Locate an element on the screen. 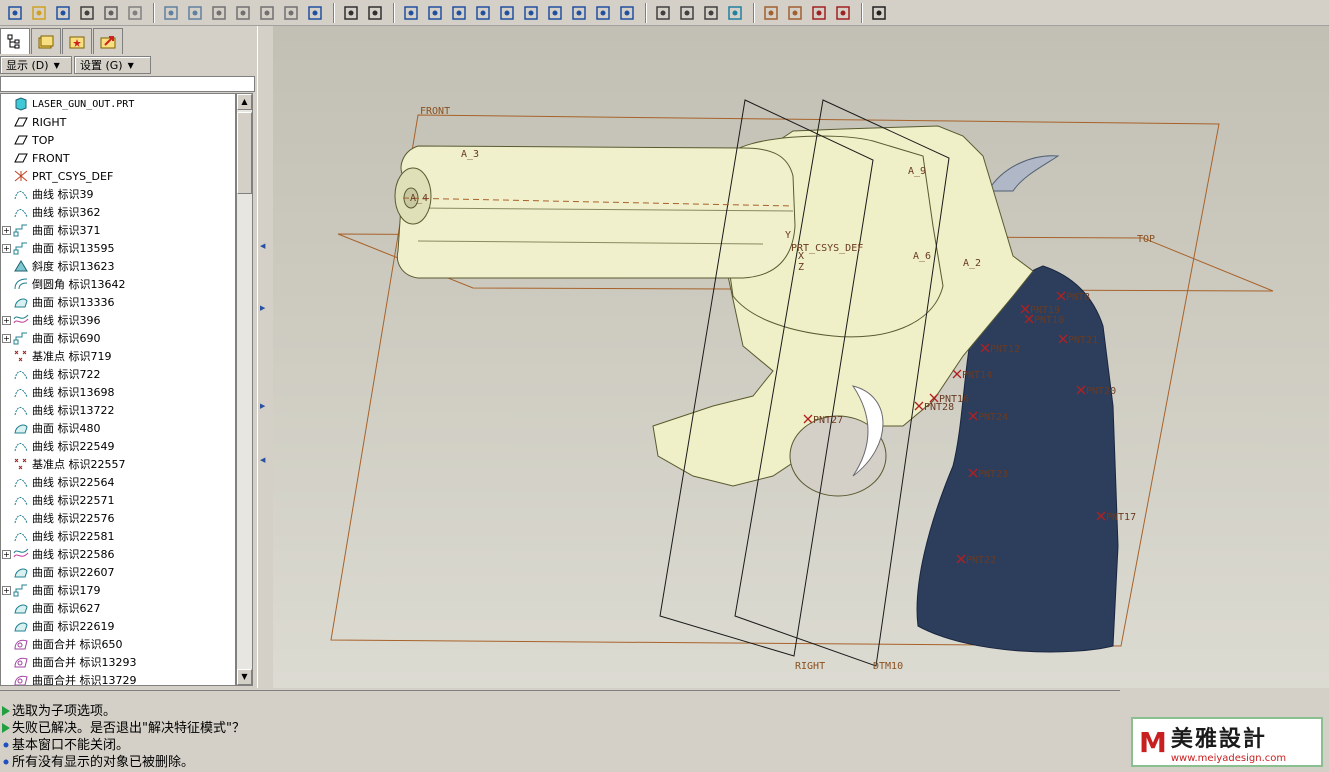 The width and height of the screenshot is (1329, 772). tree-item: 倒圆角 标识13642 is located at coordinates (118, 284).